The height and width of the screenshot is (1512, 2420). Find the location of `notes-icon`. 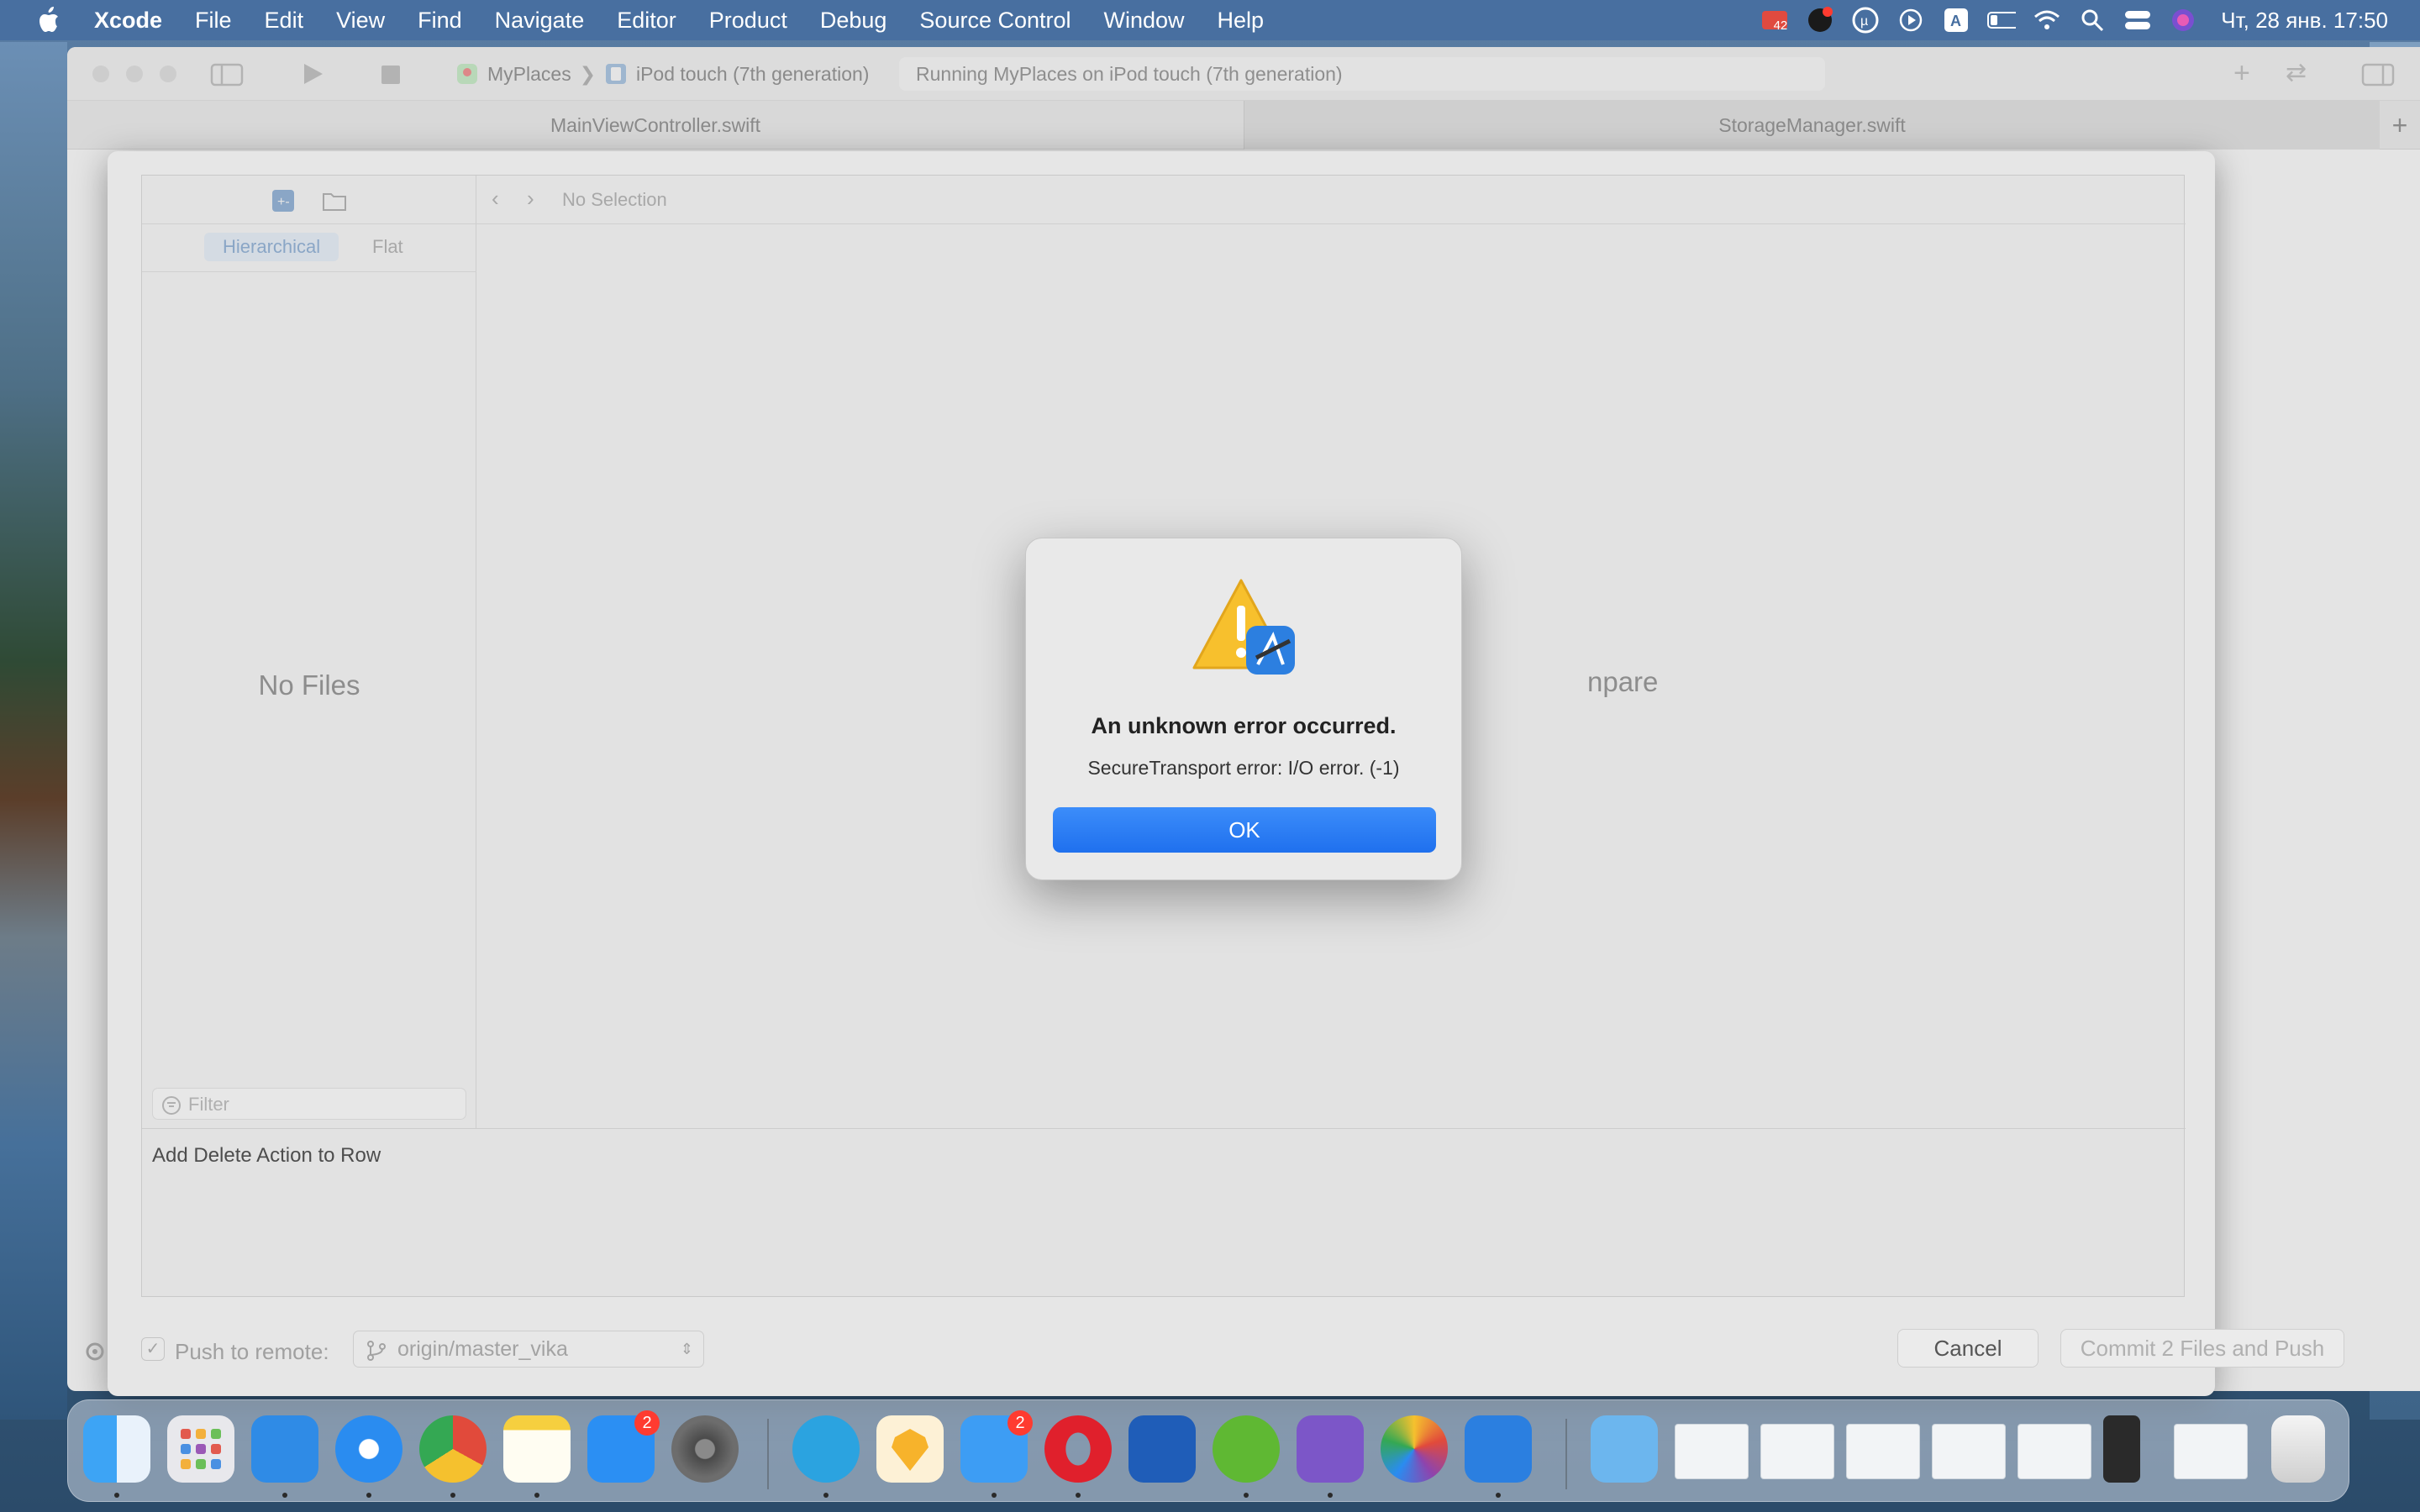

notes-icon is located at coordinates (537, 1449).